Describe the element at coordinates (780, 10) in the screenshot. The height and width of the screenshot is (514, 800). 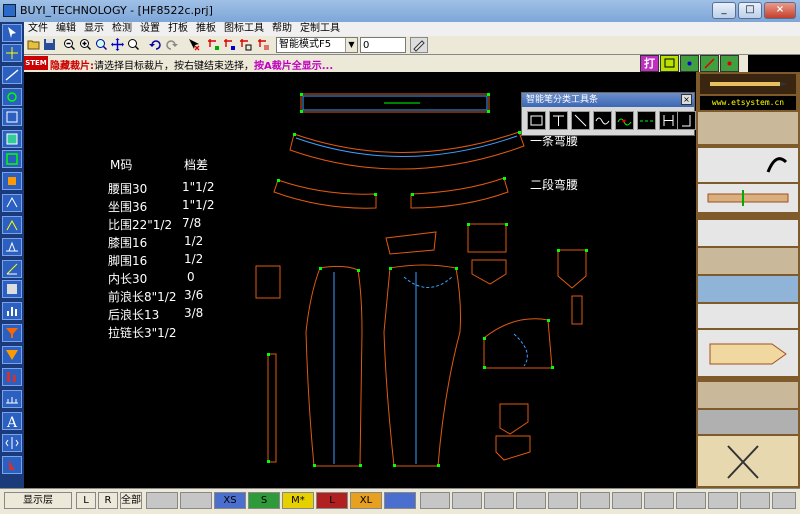
I see `close-button: ×` at that location.